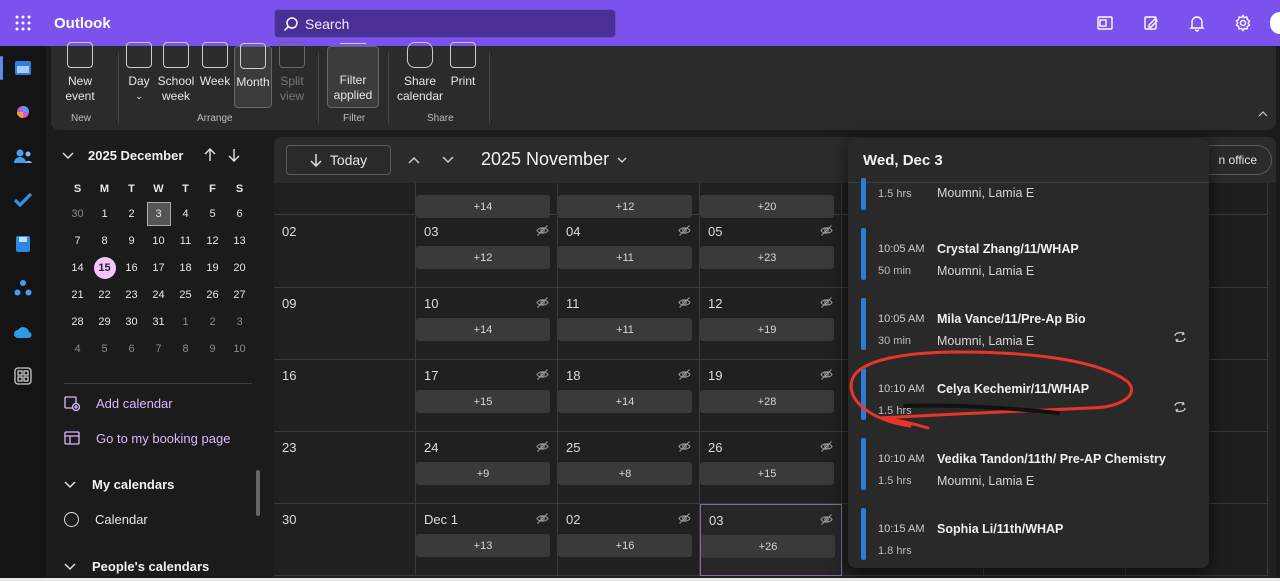 The image size is (1280, 581). What do you see at coordinates (215, 65) in the screenshot?
I see `week-view-button: Week` at bounding box center [215, 65].